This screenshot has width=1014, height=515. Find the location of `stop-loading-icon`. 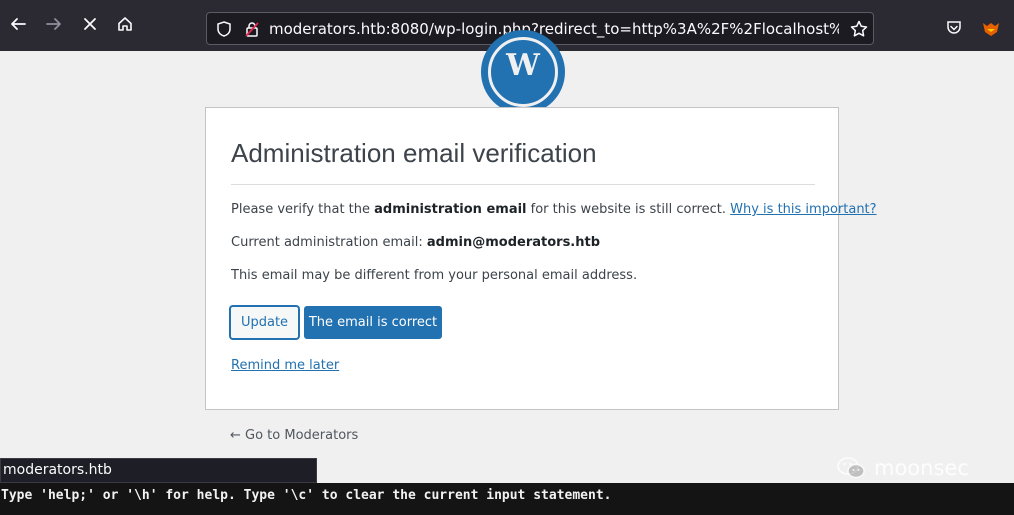

stop-loading-icon is located at coordinates (90, 24).